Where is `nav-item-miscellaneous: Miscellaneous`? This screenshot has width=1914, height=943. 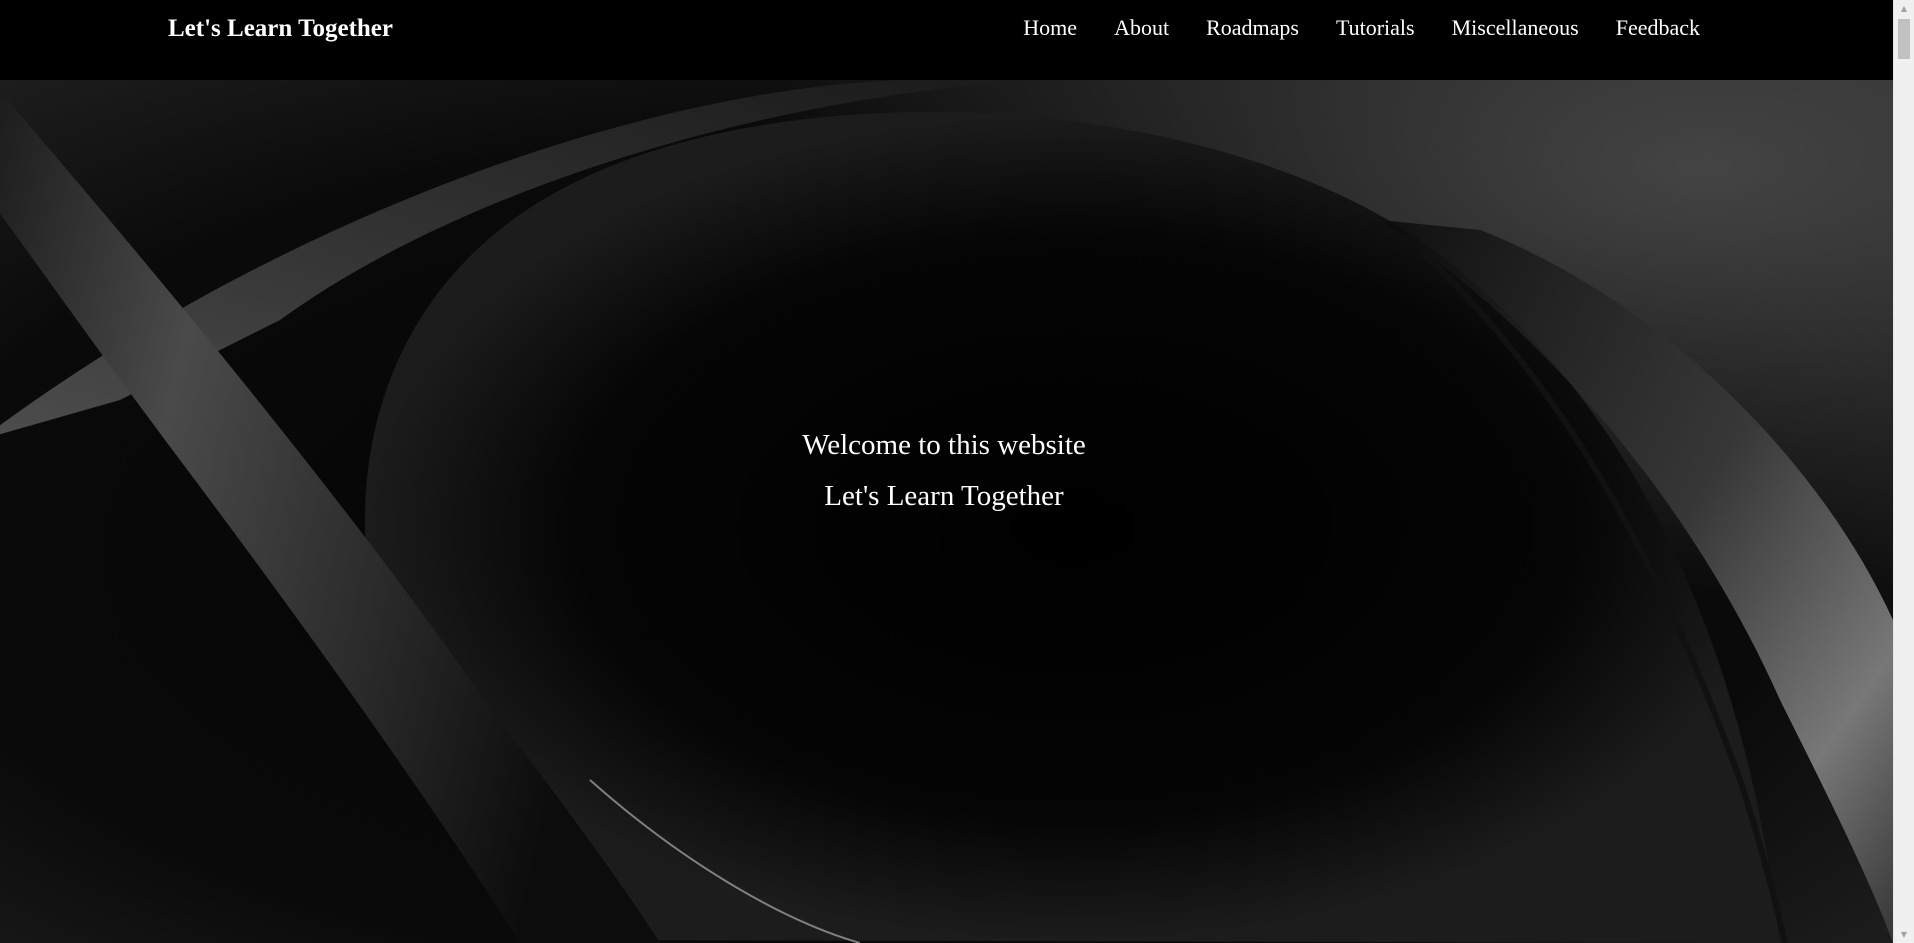 nav-item-miscellaneous: Miscellaneous is located at coordinates (1515, 28).